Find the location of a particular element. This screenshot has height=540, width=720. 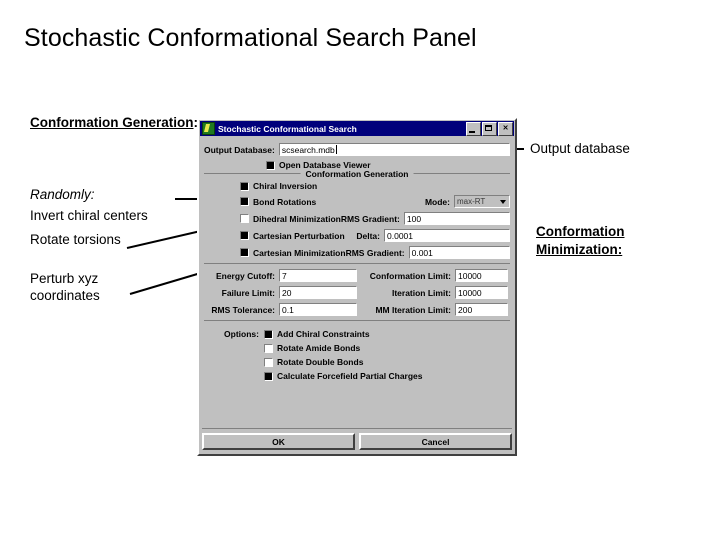

open-database-viewer-checkbox is located at coordinates (270, 165).